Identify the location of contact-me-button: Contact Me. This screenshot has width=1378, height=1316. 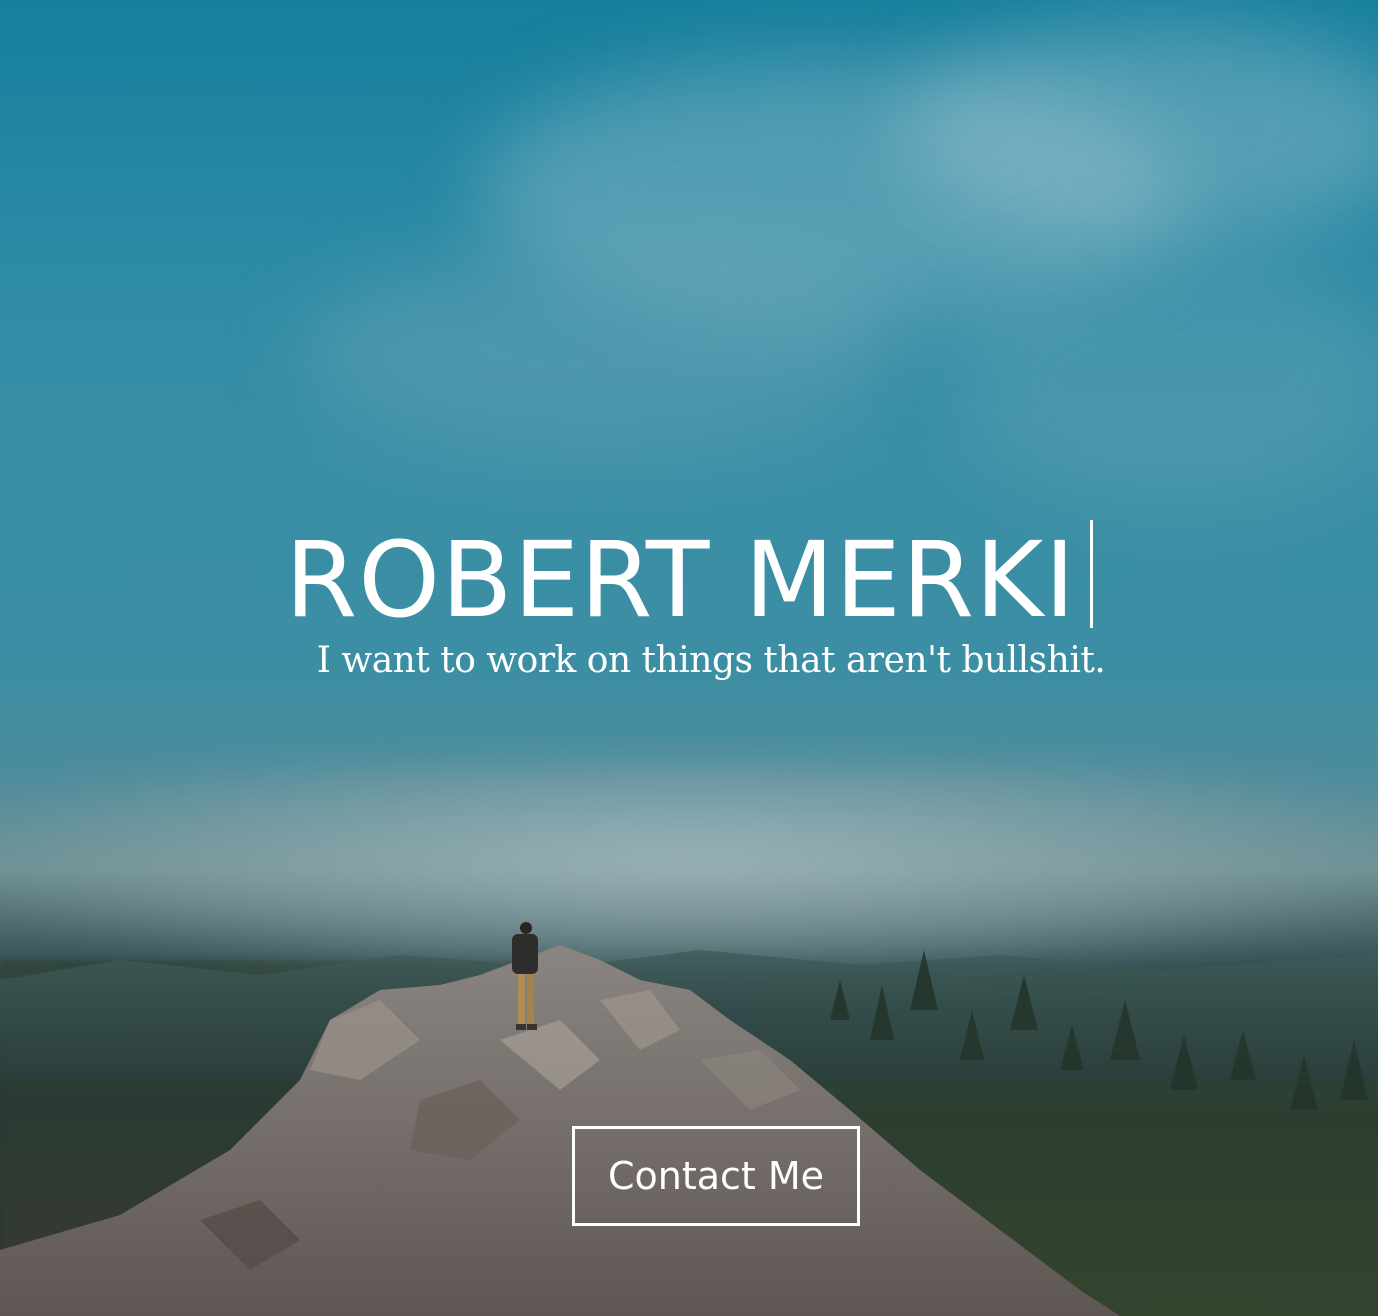
(716, 1176).